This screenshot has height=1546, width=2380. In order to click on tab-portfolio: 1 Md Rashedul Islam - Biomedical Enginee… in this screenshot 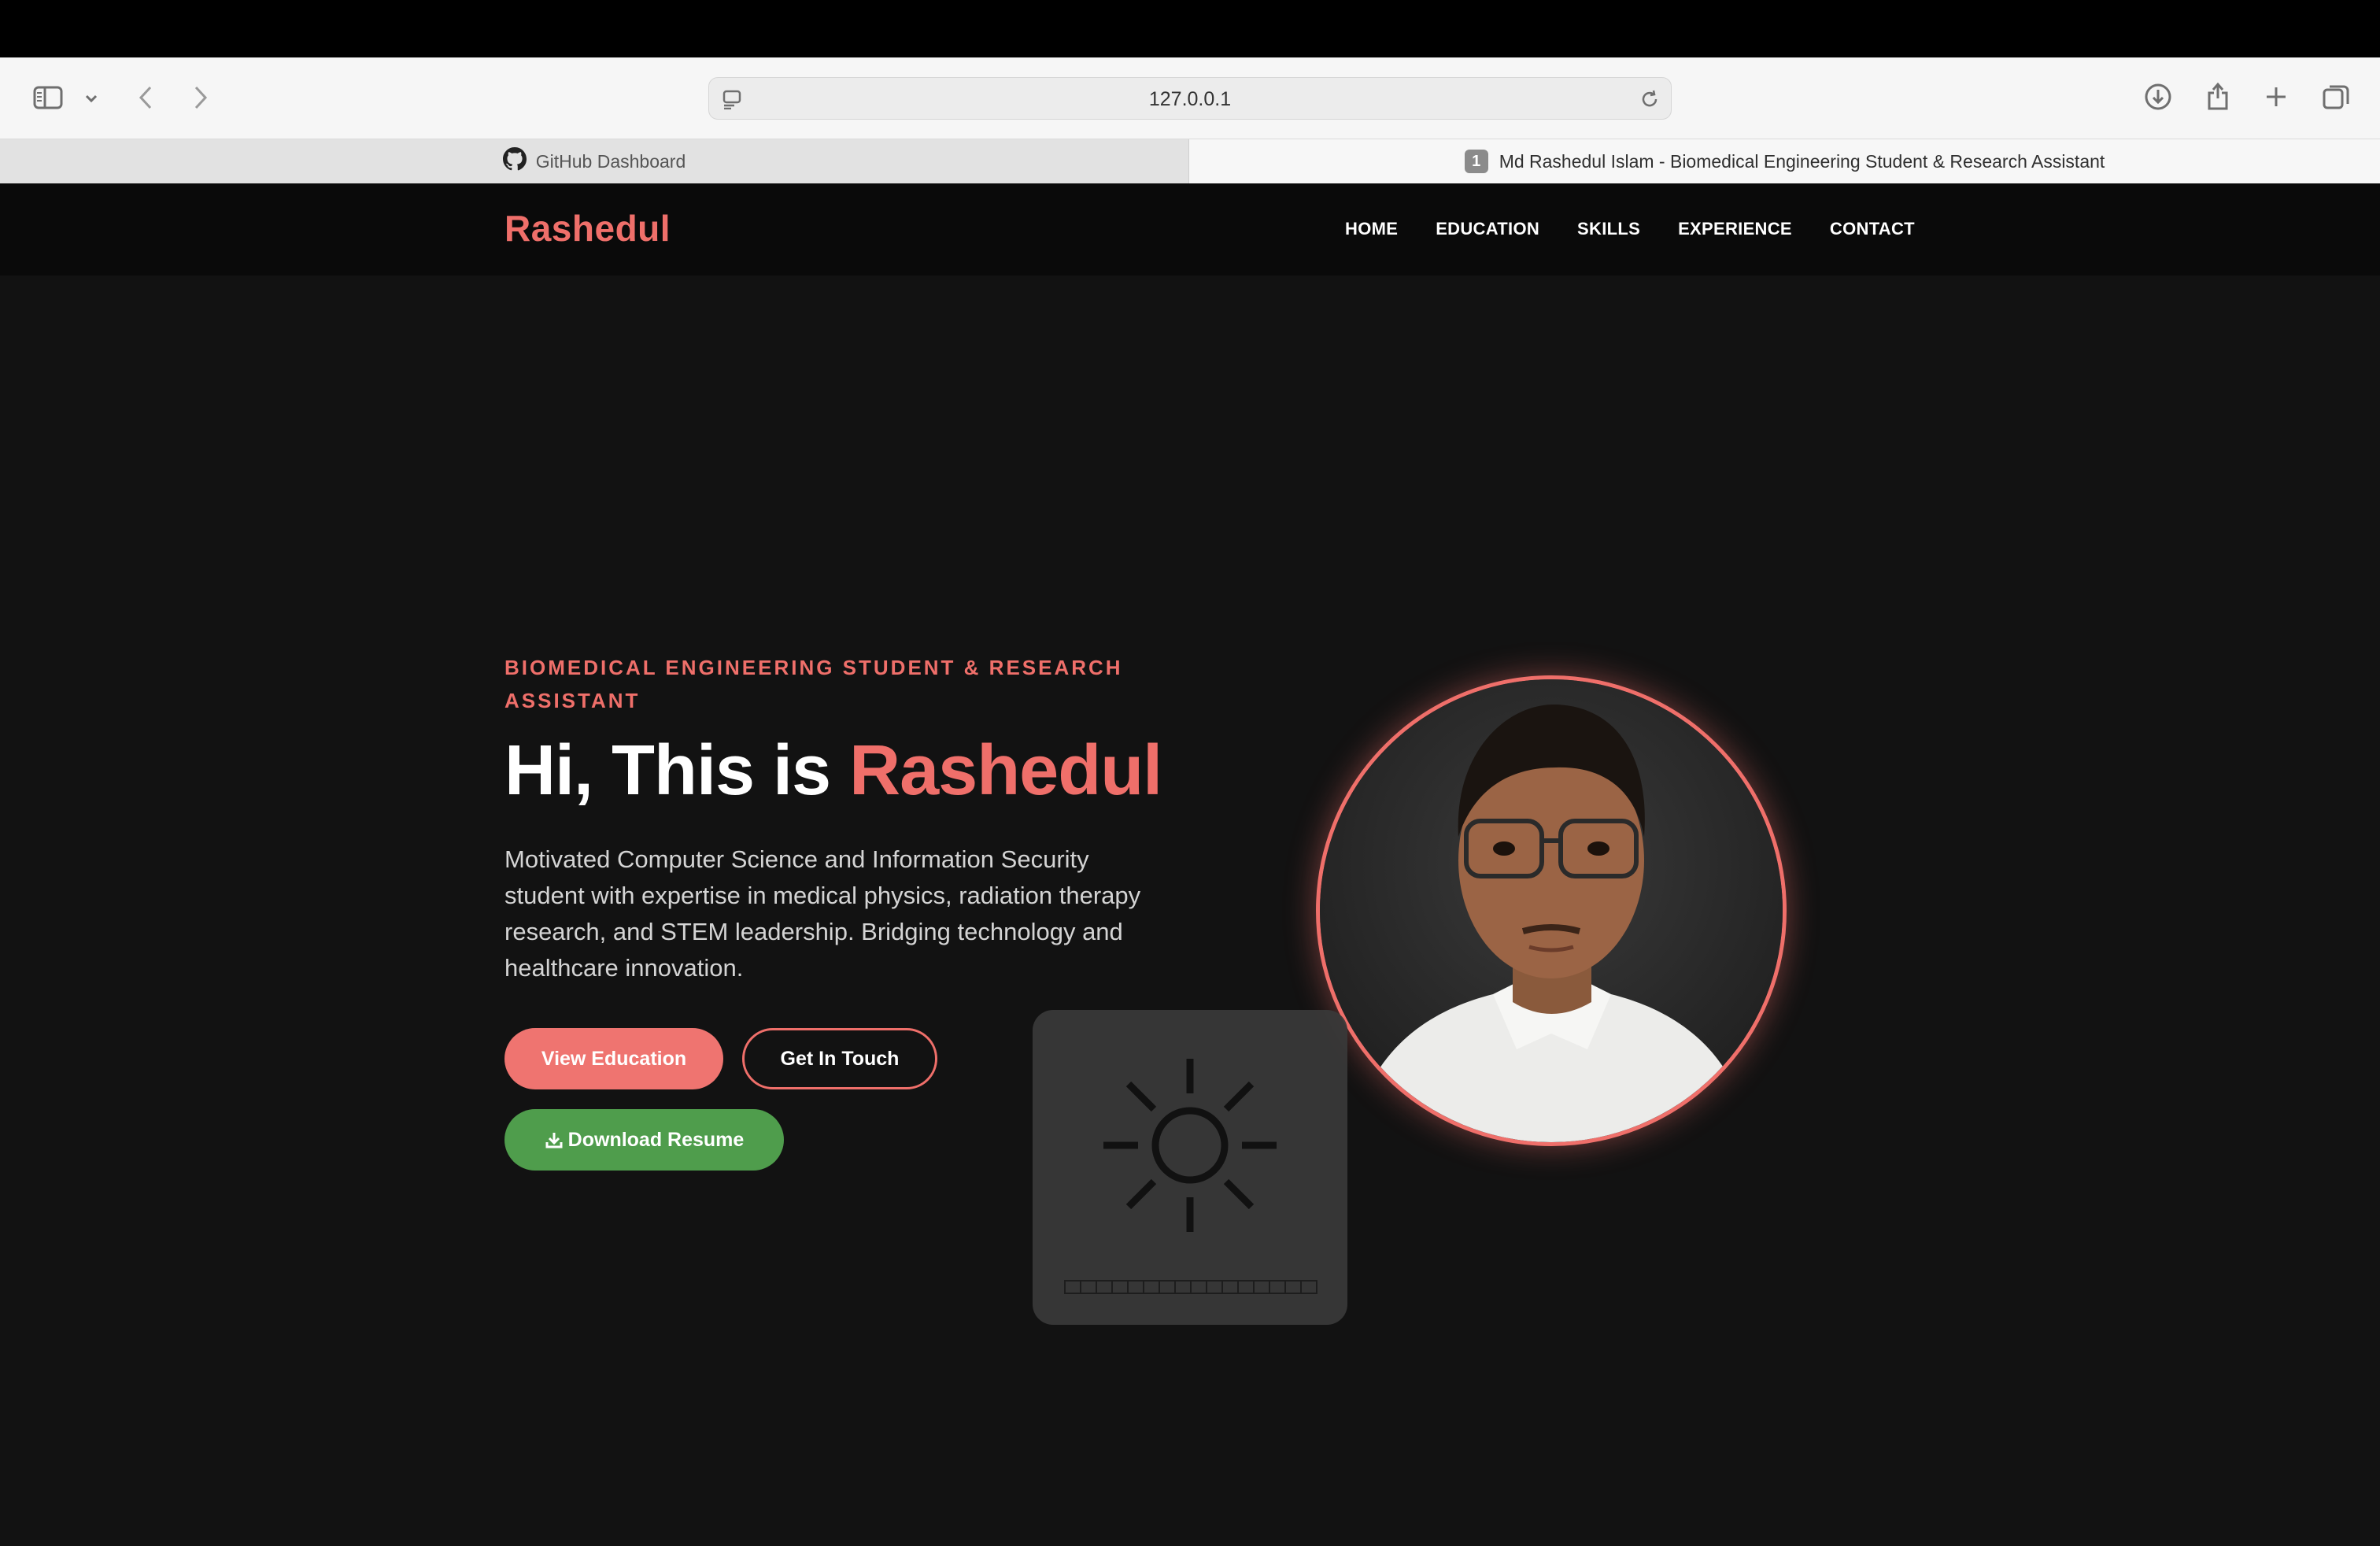, I will do `click(1784, 161)`.